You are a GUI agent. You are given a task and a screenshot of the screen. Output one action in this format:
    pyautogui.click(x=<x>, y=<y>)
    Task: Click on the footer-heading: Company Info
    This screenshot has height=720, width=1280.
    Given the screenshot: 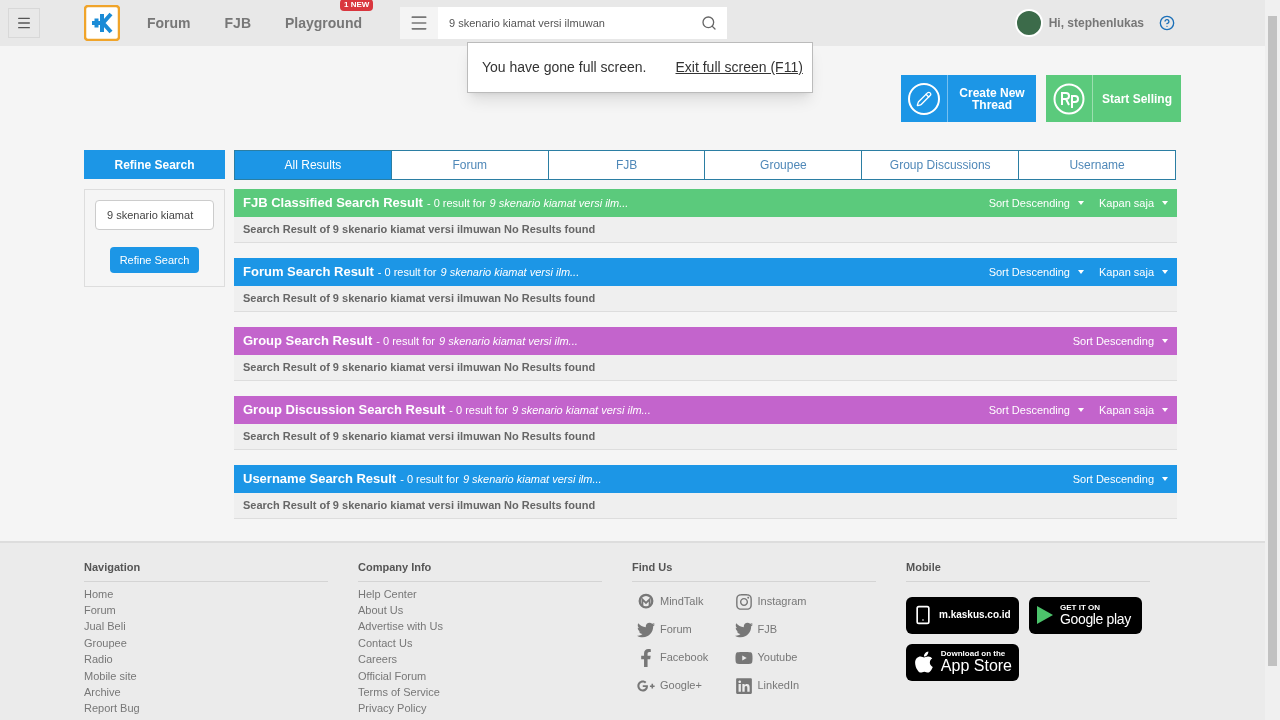 What is the action you would take?
    pyautogui.click(x=480, y=570)
    